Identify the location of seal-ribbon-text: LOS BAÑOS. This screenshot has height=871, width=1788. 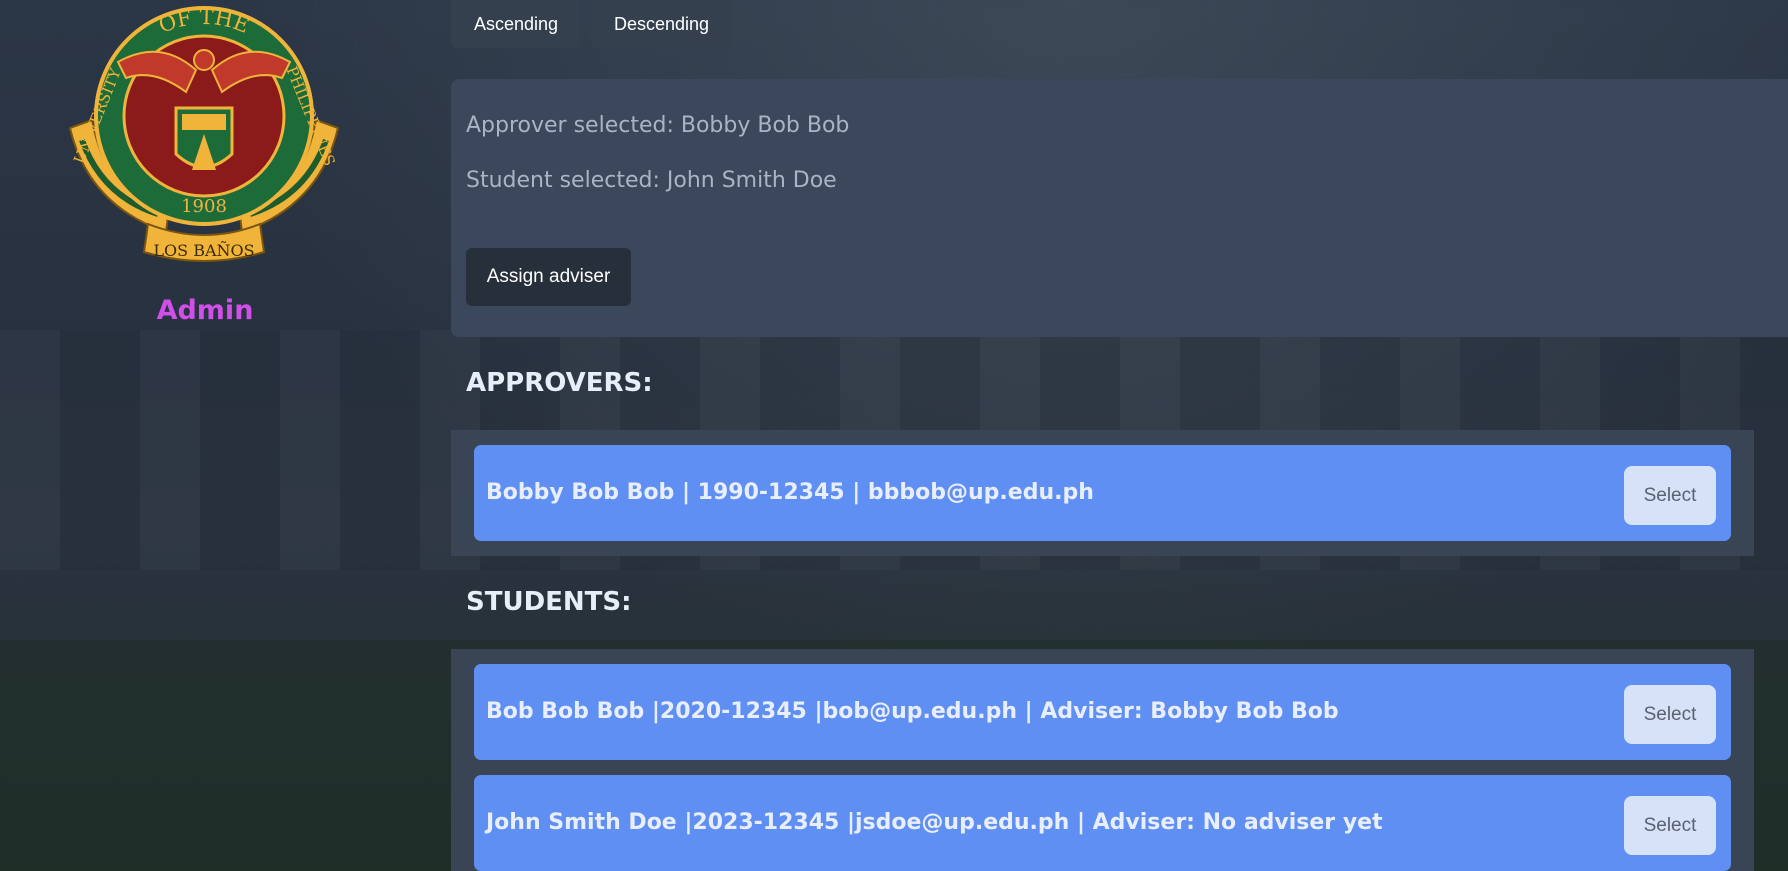
(203, 250).